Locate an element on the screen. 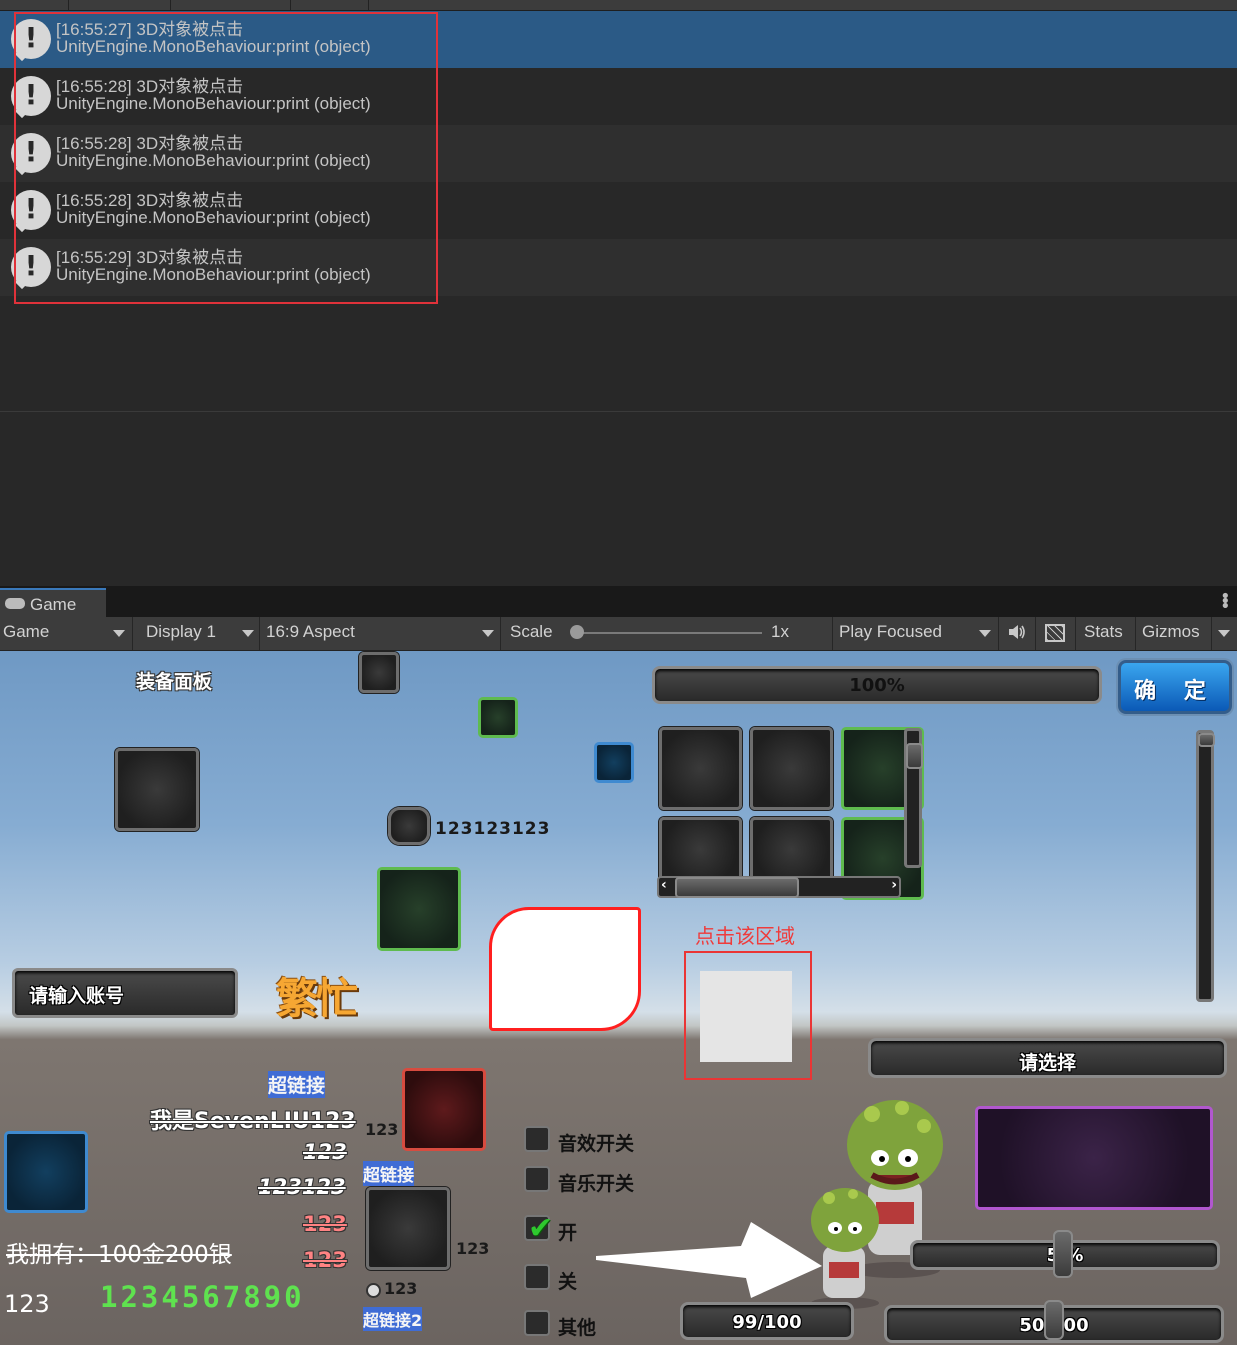 The image size is (1237, 1345). toggle-sound: 音效开关 is located at coordinates (579, 1140).